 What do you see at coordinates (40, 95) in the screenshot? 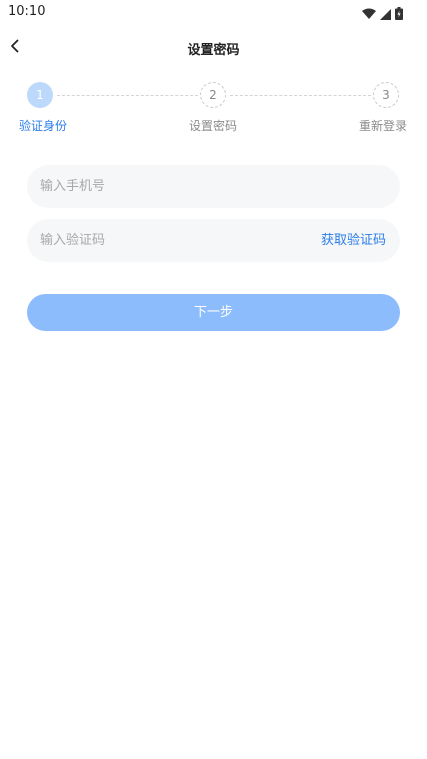
I see `step-1-circle: 1` at bounding box center [40, 95].